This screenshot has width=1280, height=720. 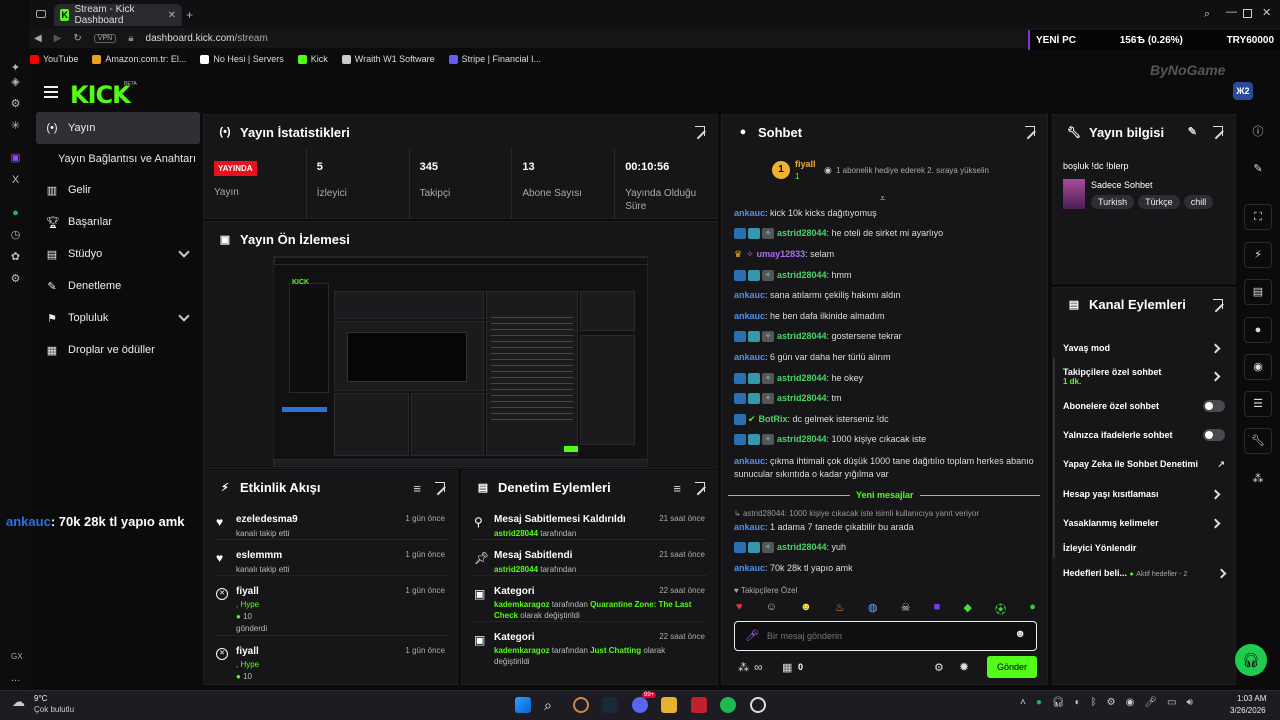 I want to click on rail-button: ▤, so click(x=1258, y=292).